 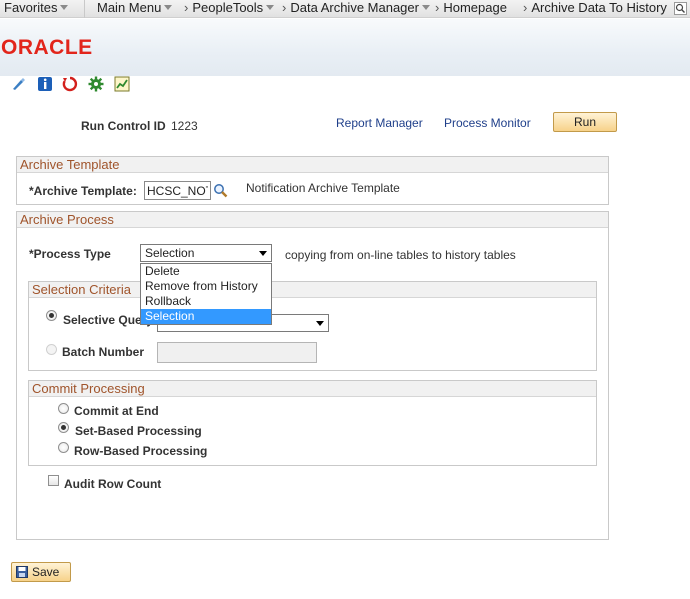 I want to click on set-based-processing-label: Set-Based Processing, so click(x=138, y=431).